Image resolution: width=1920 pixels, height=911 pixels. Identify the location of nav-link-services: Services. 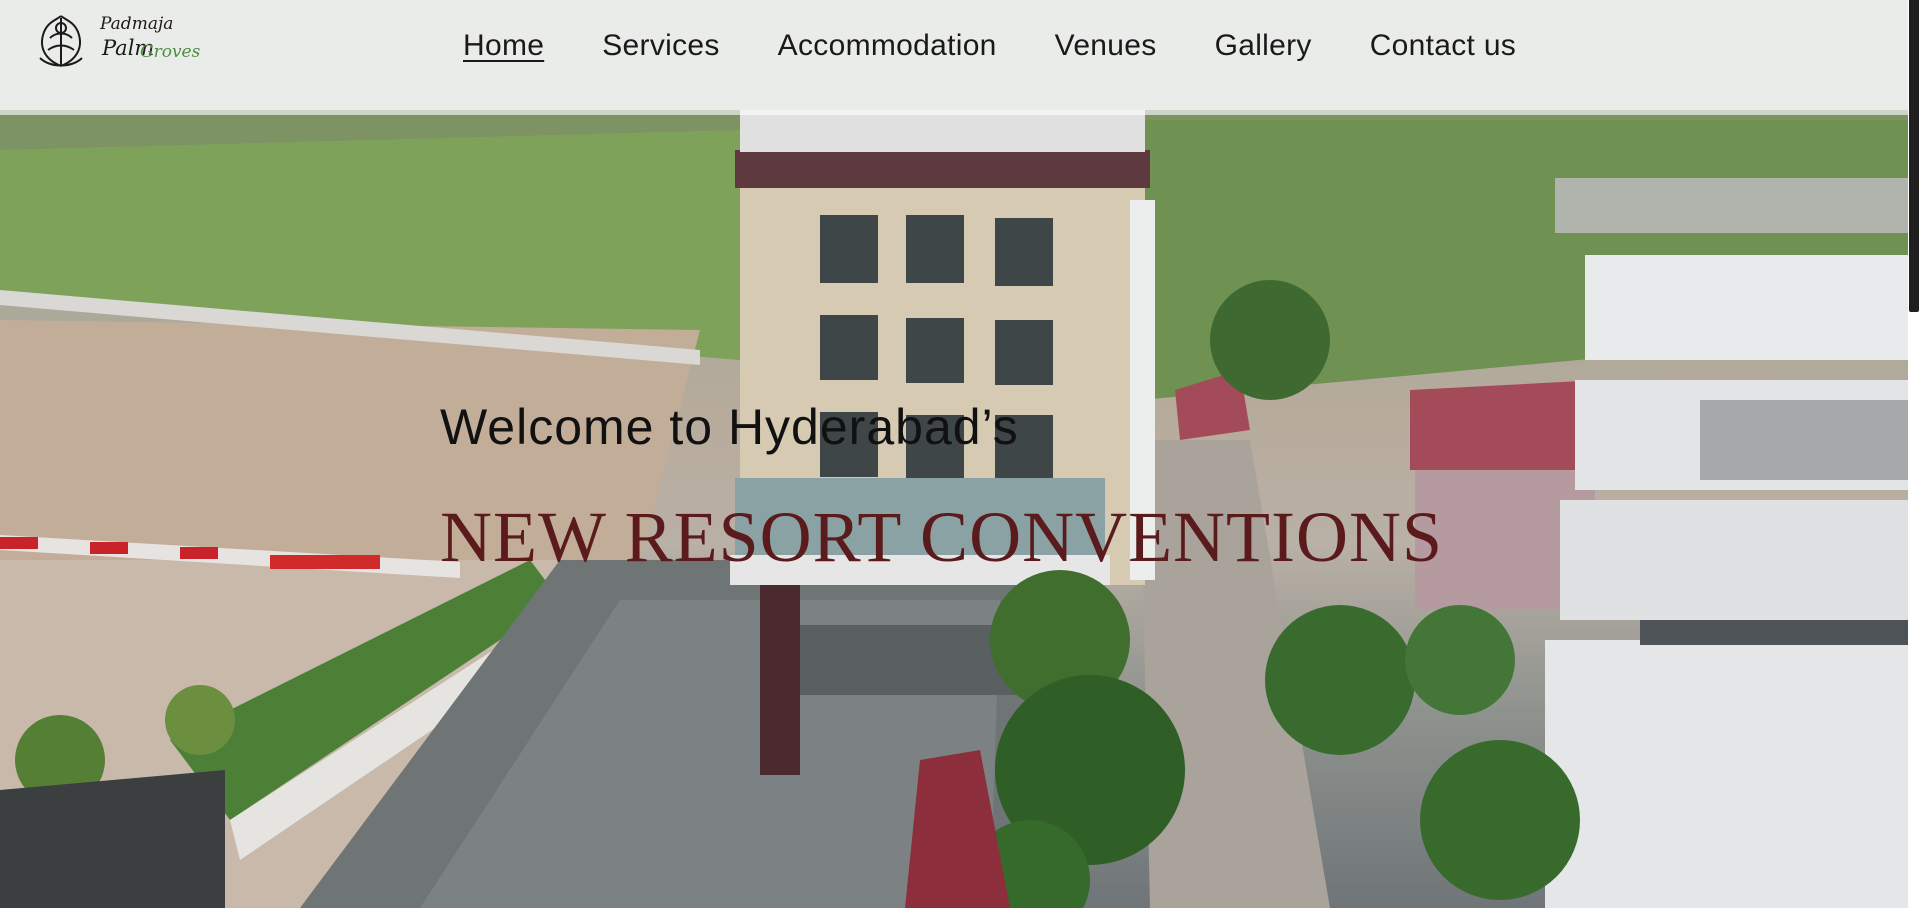
(660, 46).